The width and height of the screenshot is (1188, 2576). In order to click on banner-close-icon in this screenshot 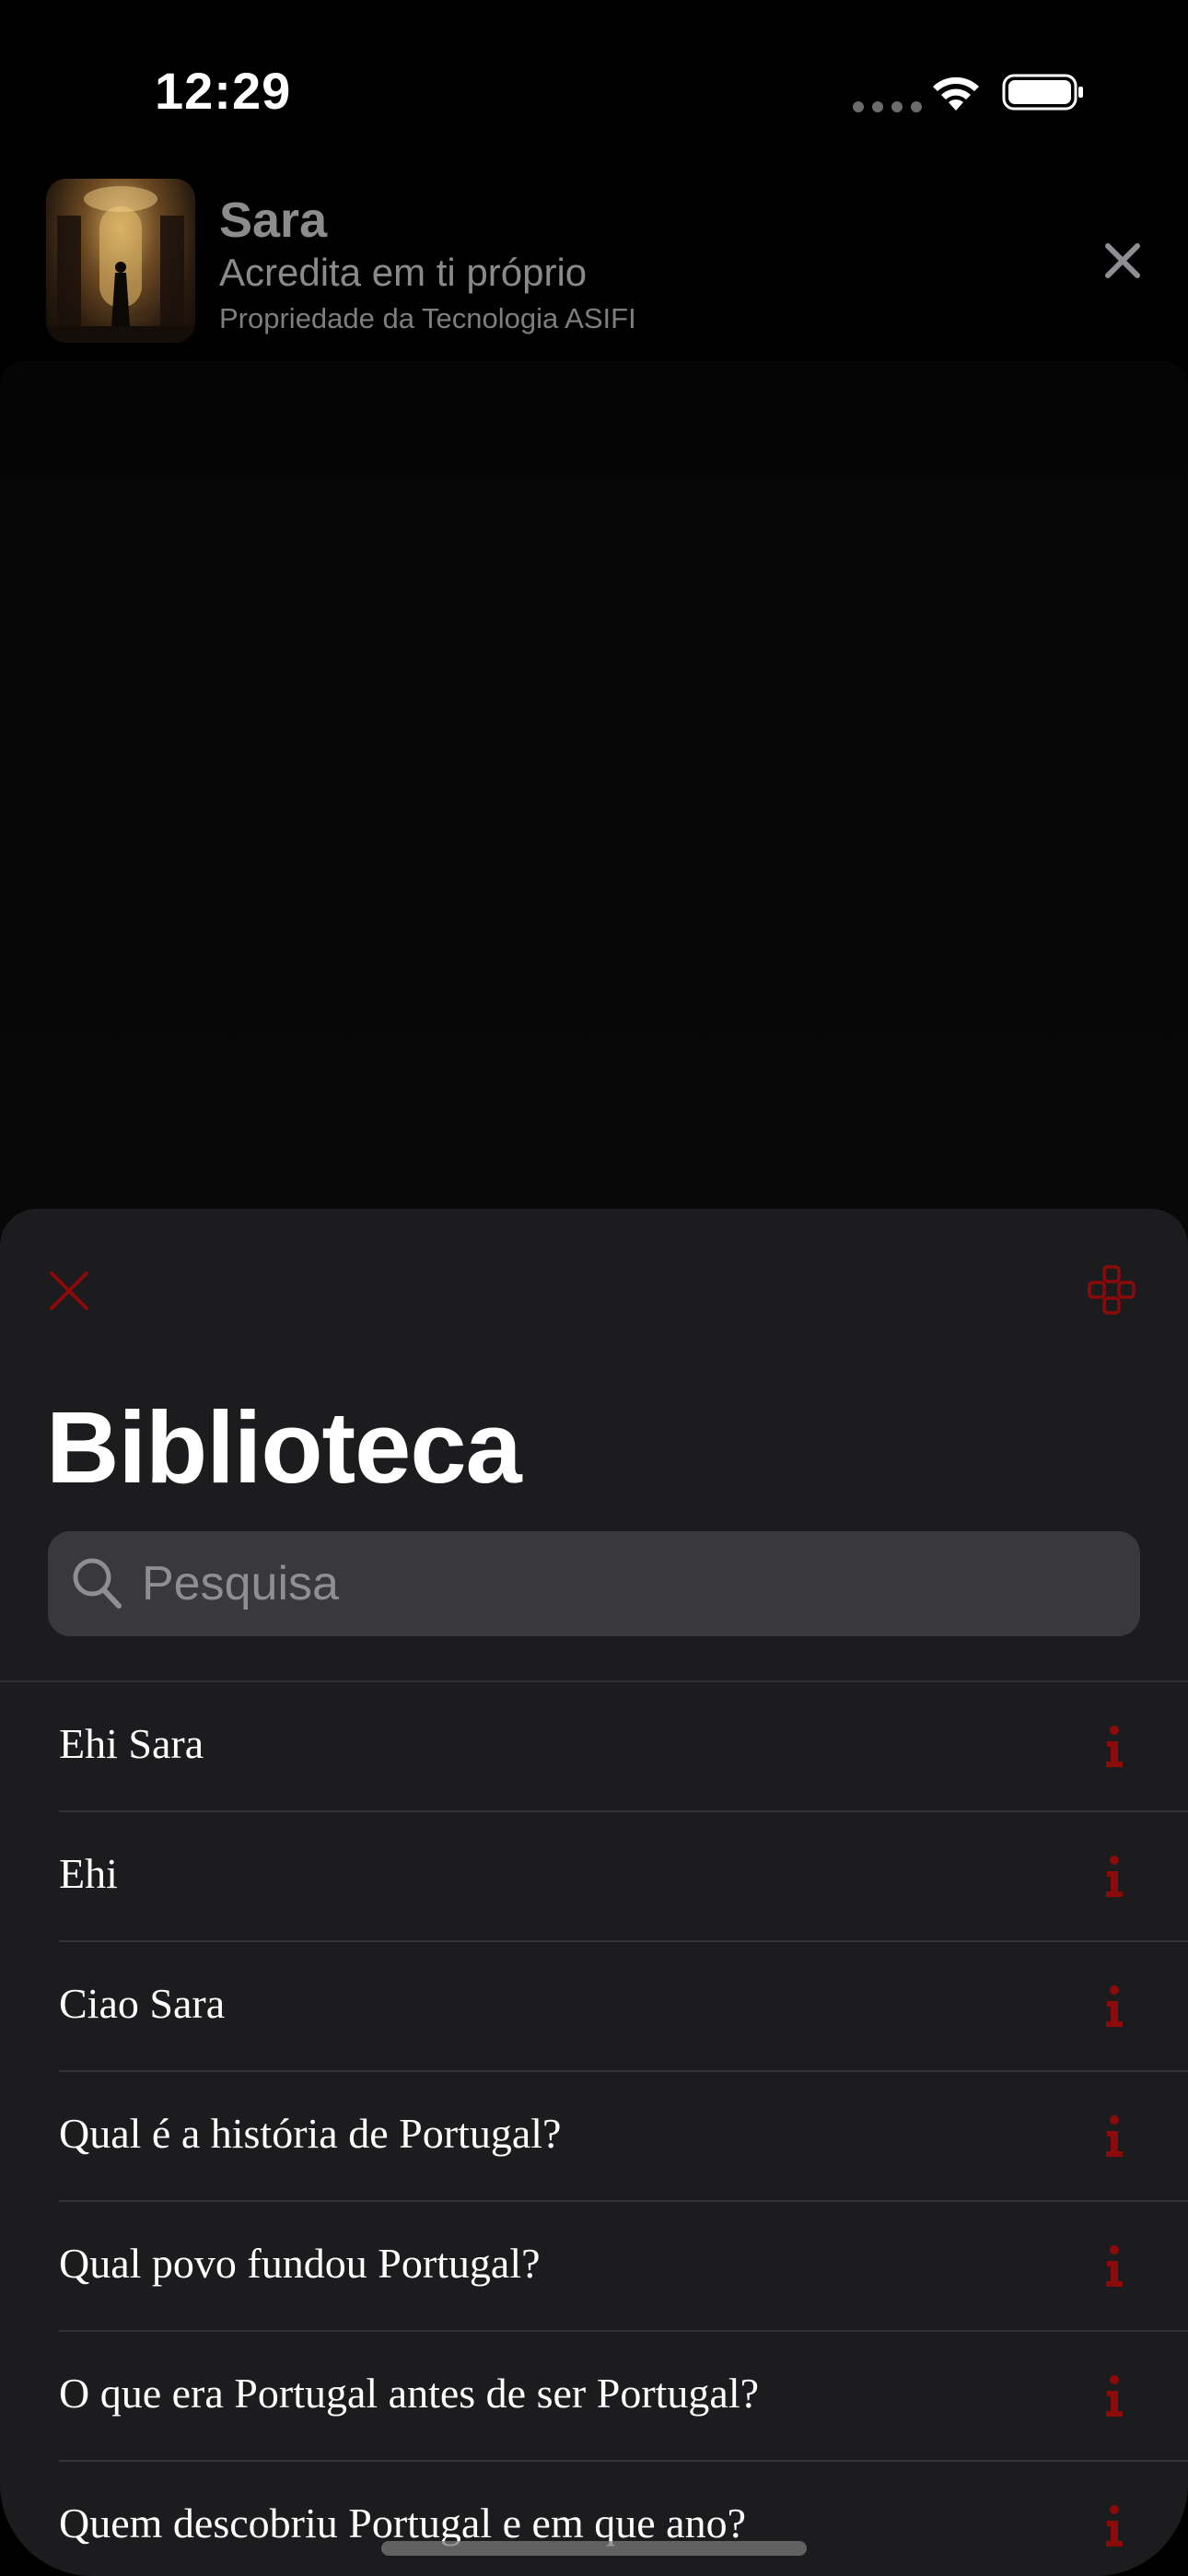, I will do `click(1122, 261)`.